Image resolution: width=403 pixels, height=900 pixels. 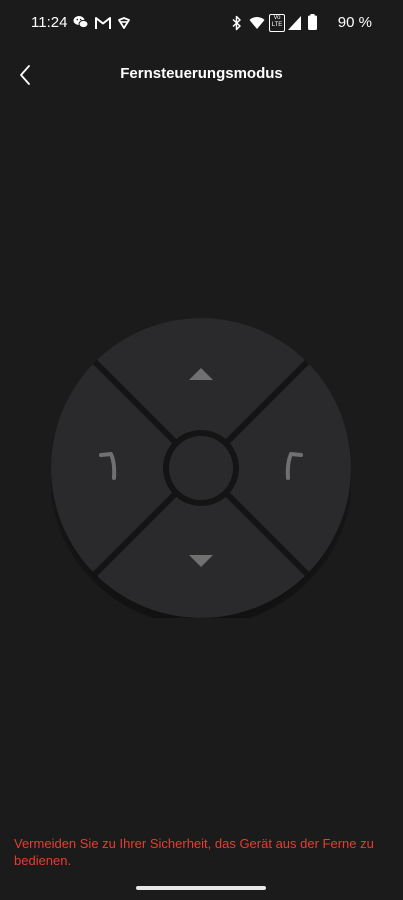 What do you see at coordinates (236, 23) in the screenshot?
I see `bluetooth-icon` at bounding box center [236, 23].